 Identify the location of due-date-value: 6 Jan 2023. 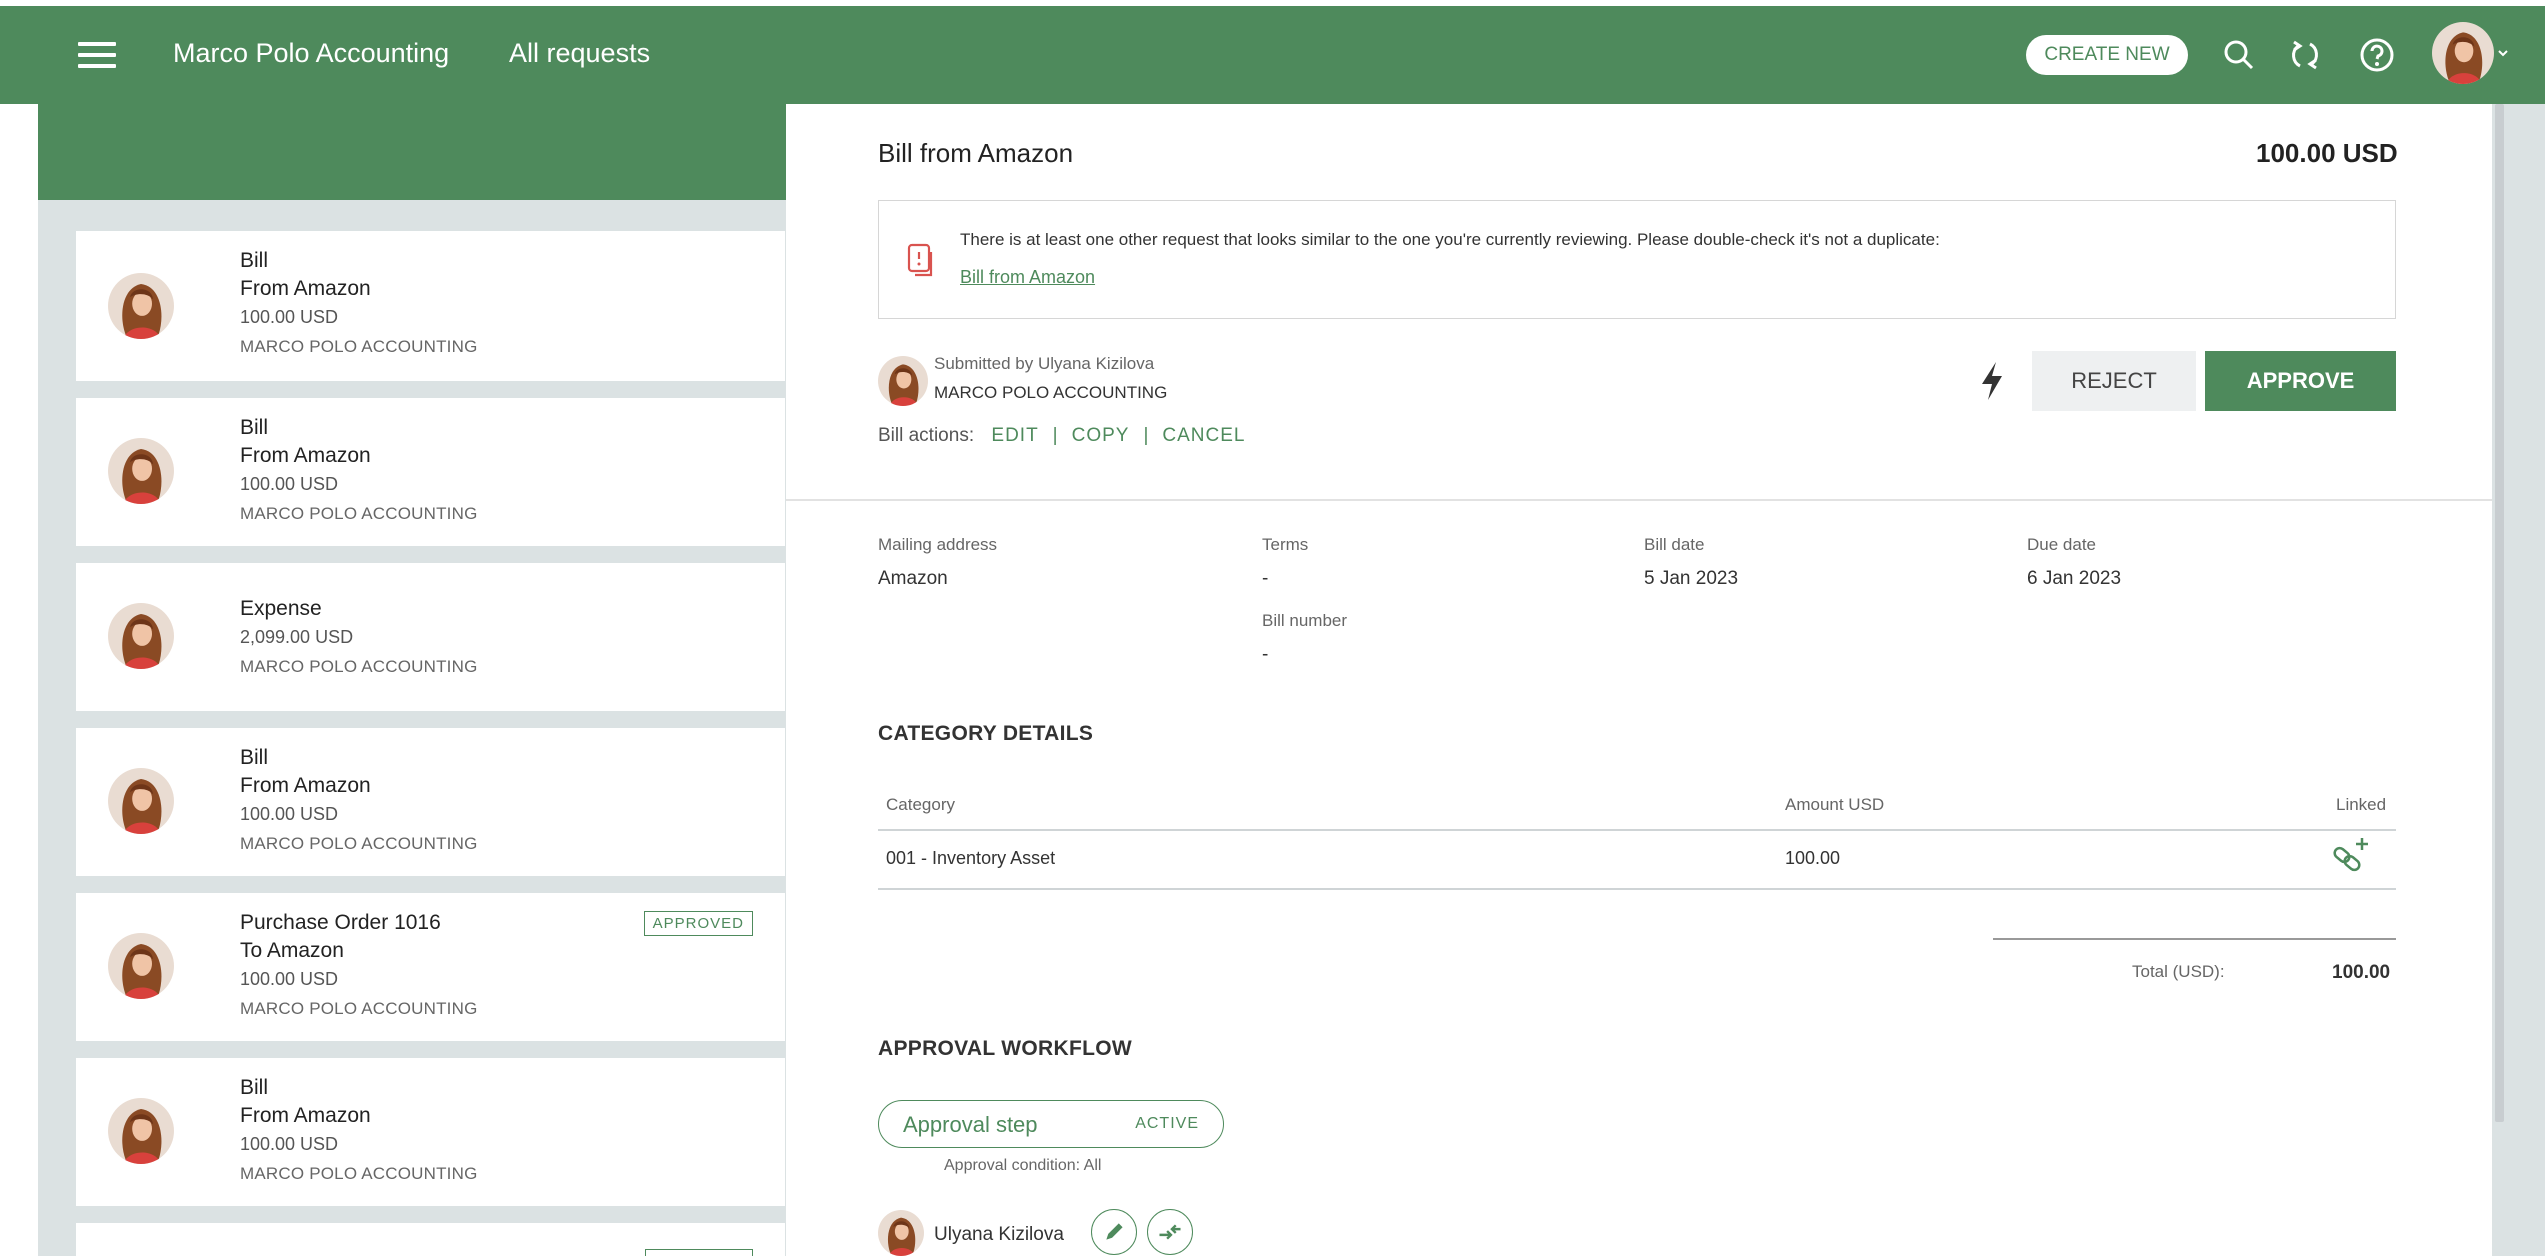
(2074, 578).